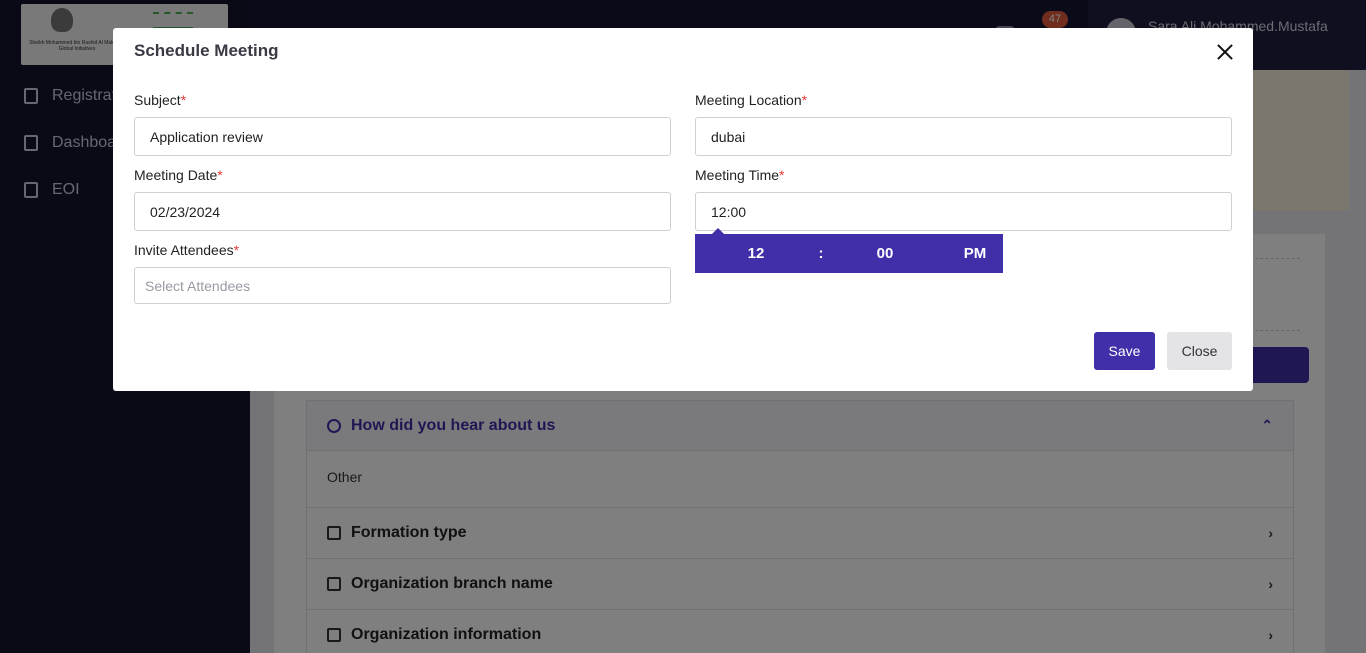 The height and width of the screenshot is (653, 1366). What do you see at coordinates (885, 253) in the screenshot?
I see `minute-selector: 00` at bounding box center [885, 253].